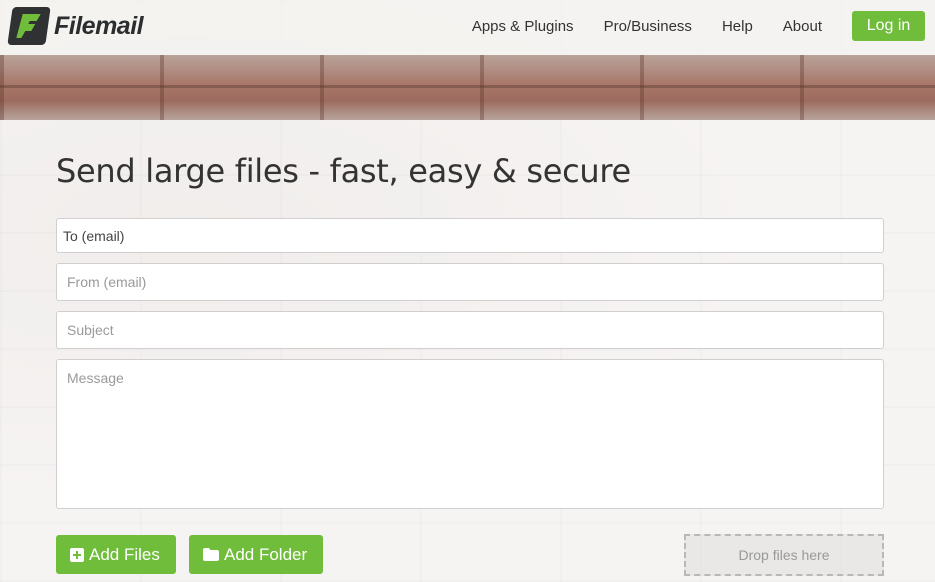  What do you see at coordinates (470, 282) in the screenshot?
I see `from-email-input` at bounding box center [470, 282].